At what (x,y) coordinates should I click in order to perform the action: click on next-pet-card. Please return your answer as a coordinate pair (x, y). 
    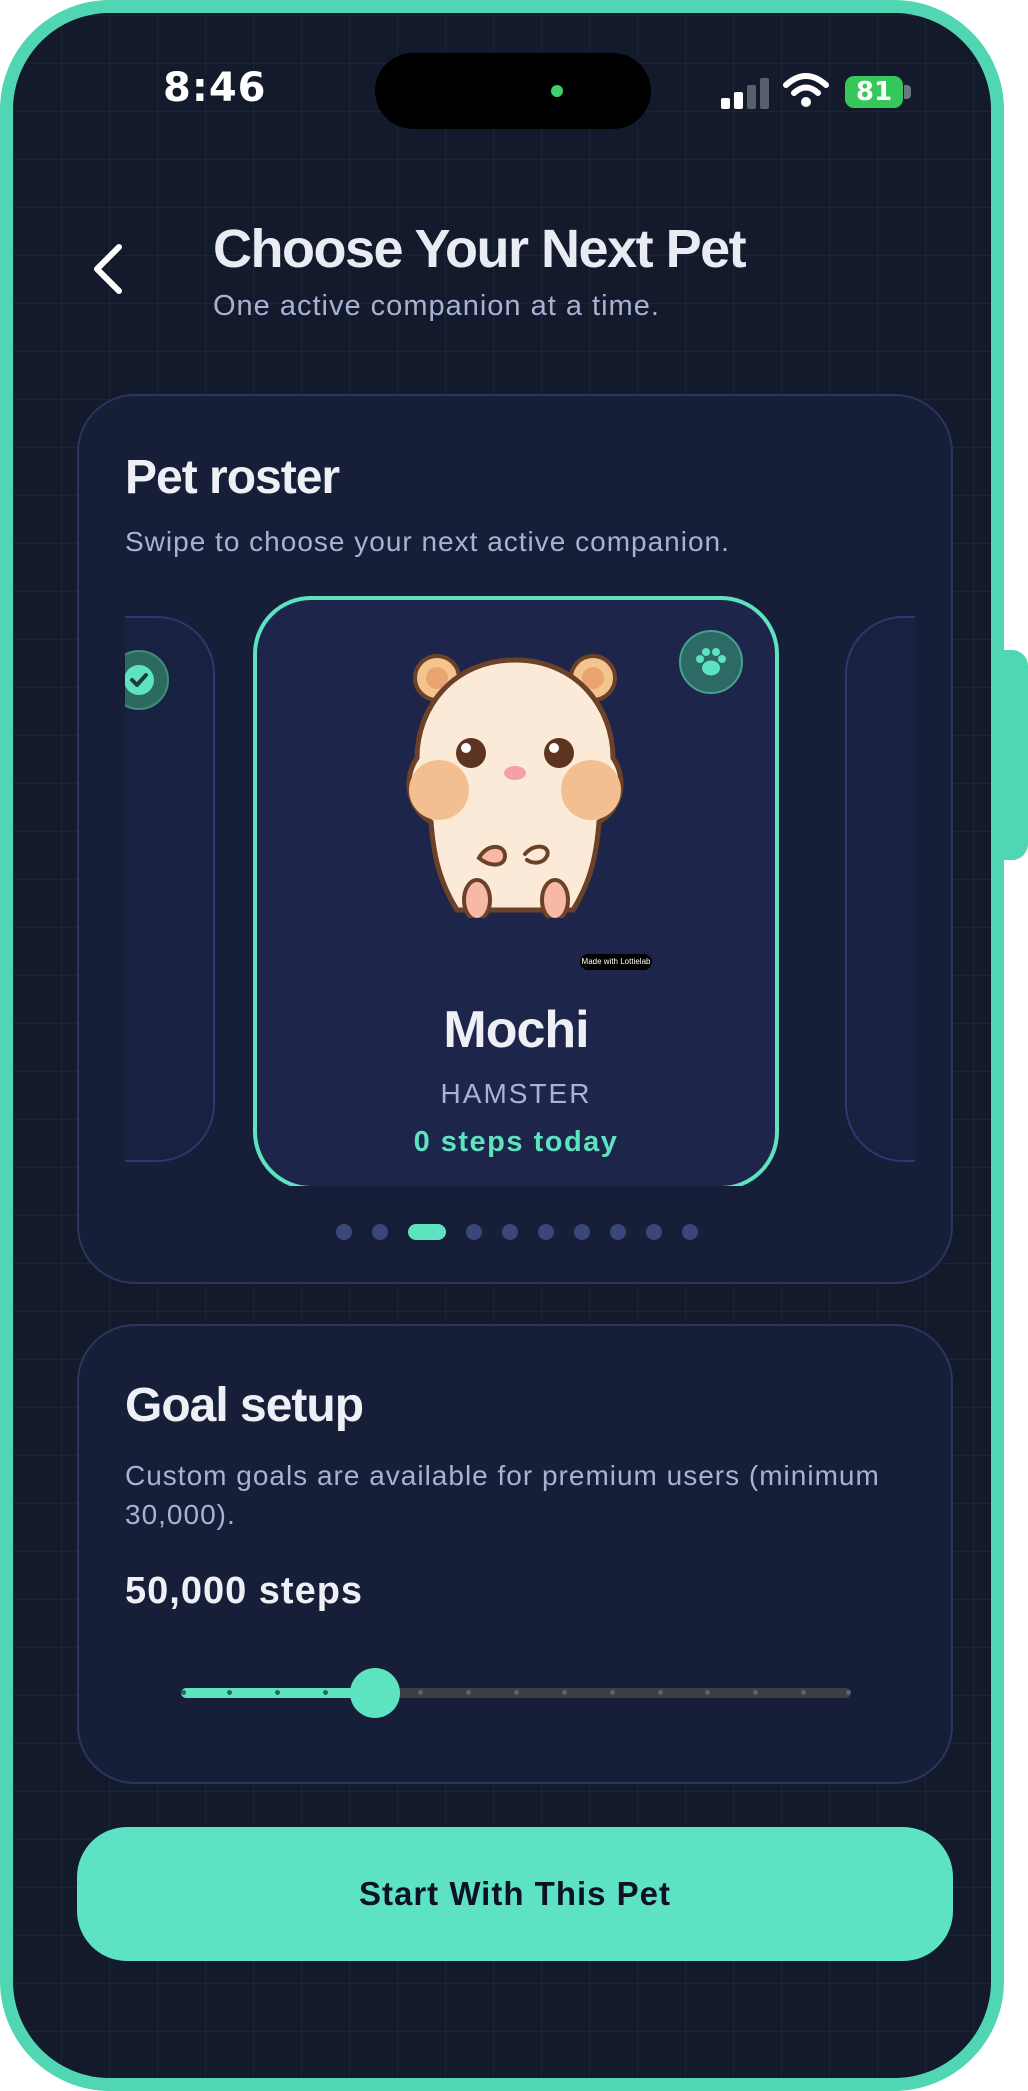
    Looking at the image, I should click on (880, 889).